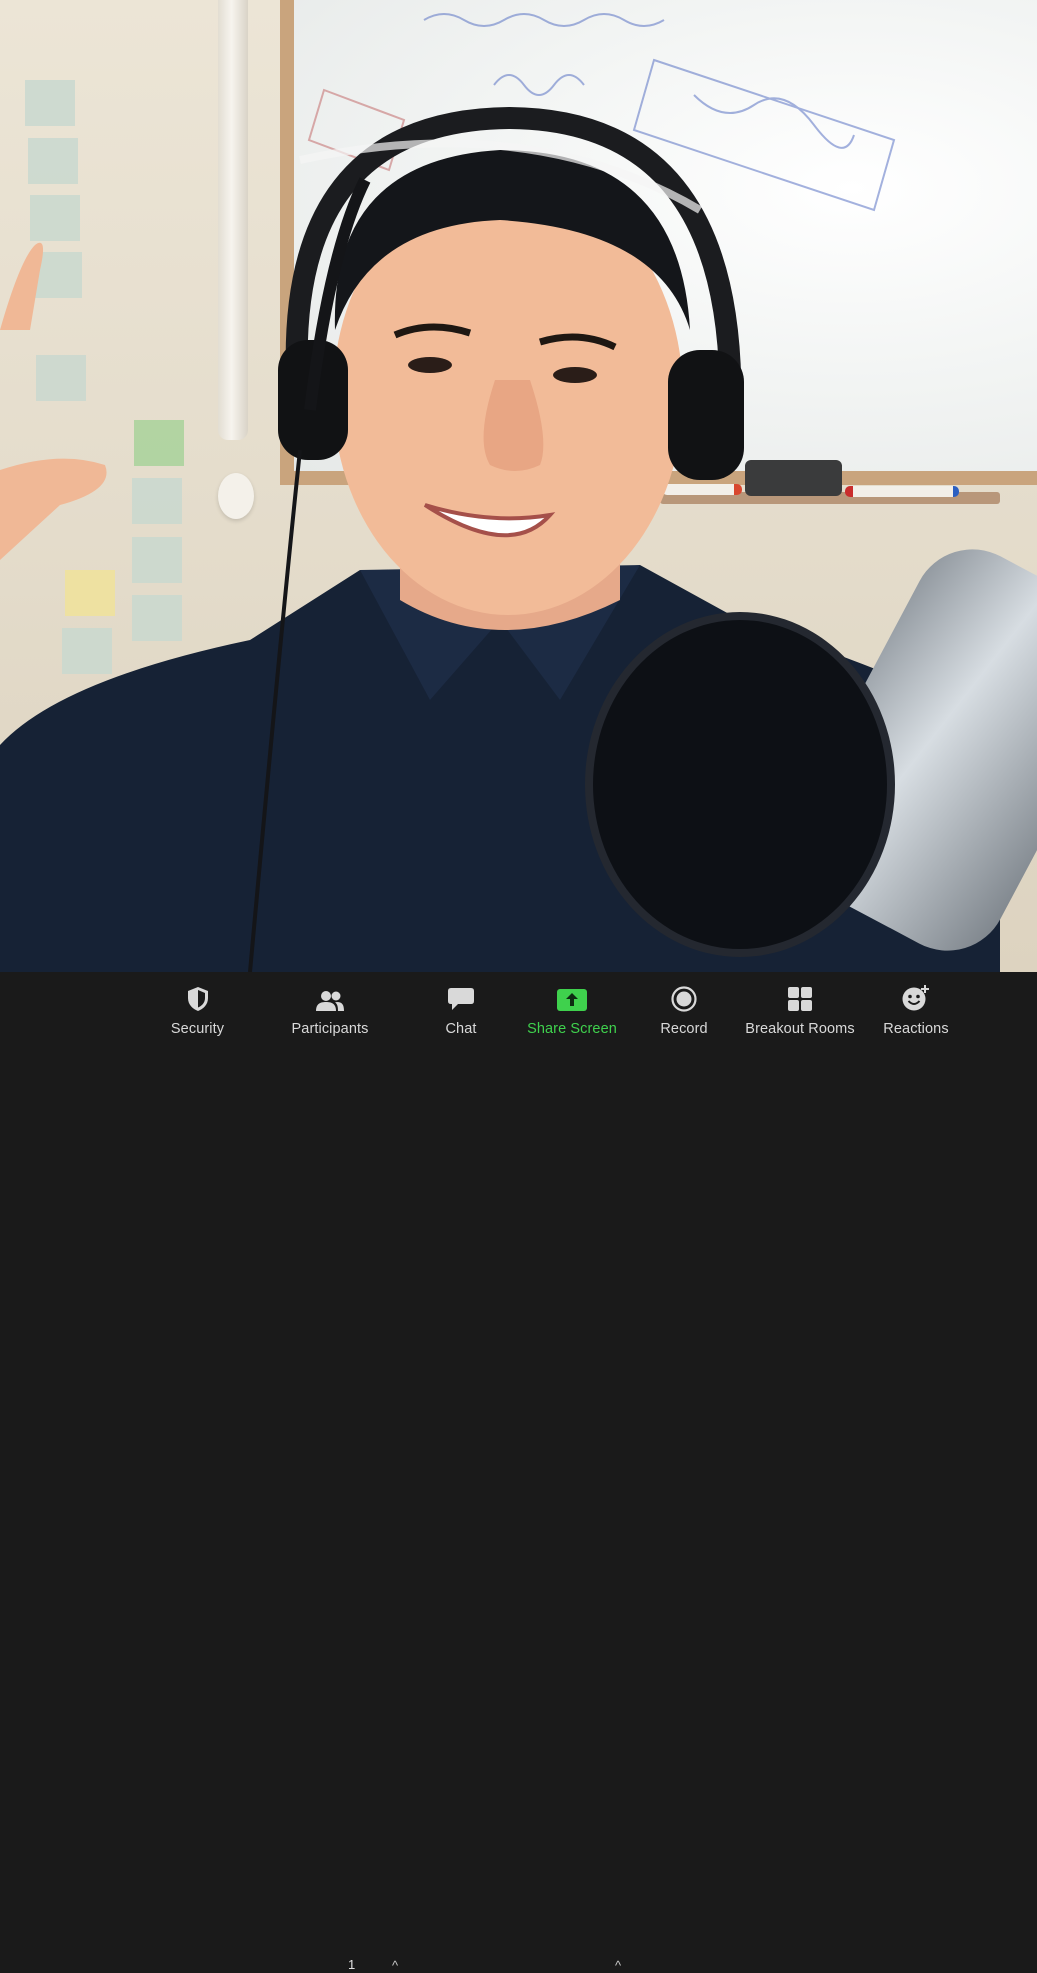 This screenshot has width=1037, height=1973. I want to click on people-icon, so click(330, 996).